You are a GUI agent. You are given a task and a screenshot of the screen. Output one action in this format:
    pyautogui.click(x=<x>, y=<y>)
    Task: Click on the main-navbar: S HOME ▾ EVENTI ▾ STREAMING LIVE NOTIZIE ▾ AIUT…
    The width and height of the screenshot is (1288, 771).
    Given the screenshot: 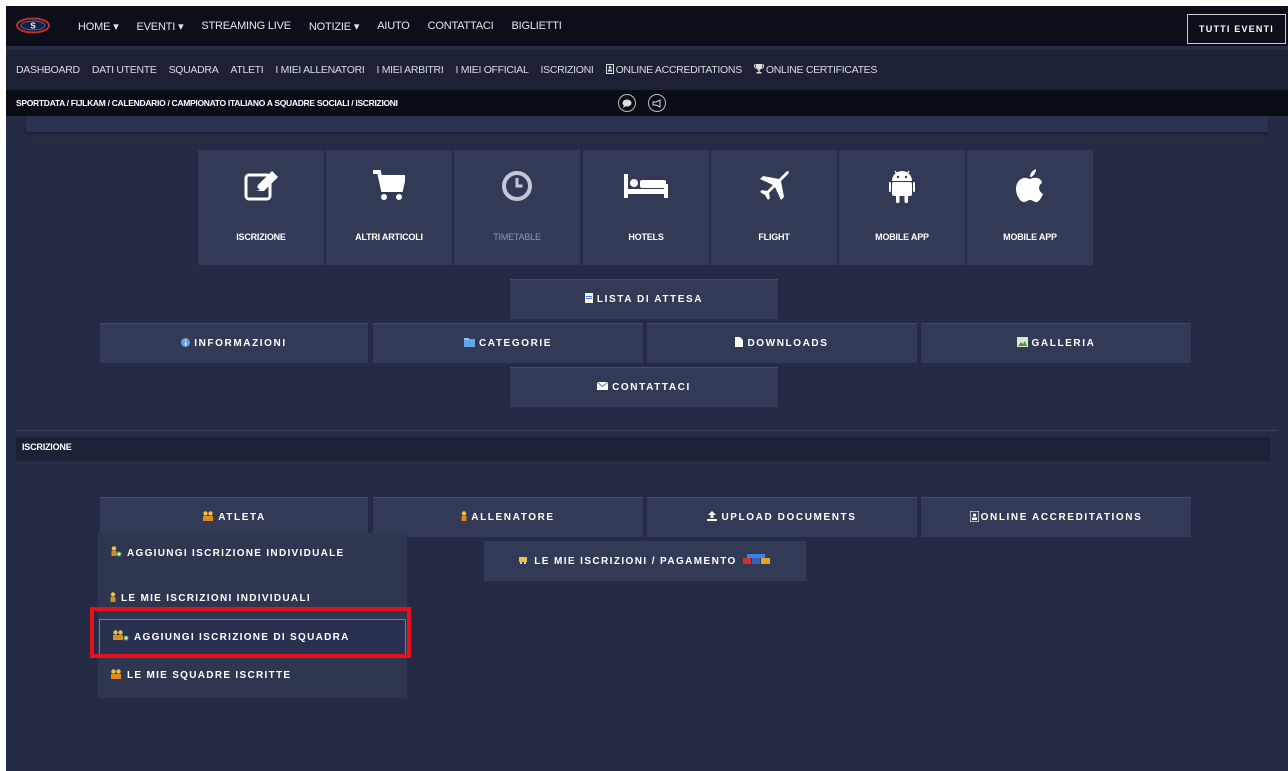 What is the action you would take?
    pyautogui.click(x=647, y=26)
    